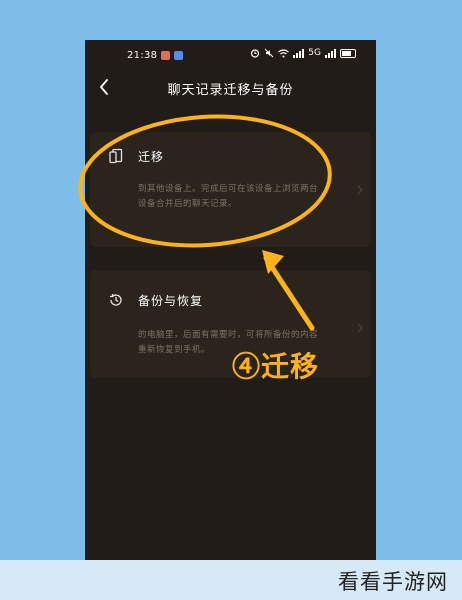 This screenshot has width=462, height=600. Describe the element at coordinates (142, 55) in the screenshot. I see `status-time: 21:38` at that location.